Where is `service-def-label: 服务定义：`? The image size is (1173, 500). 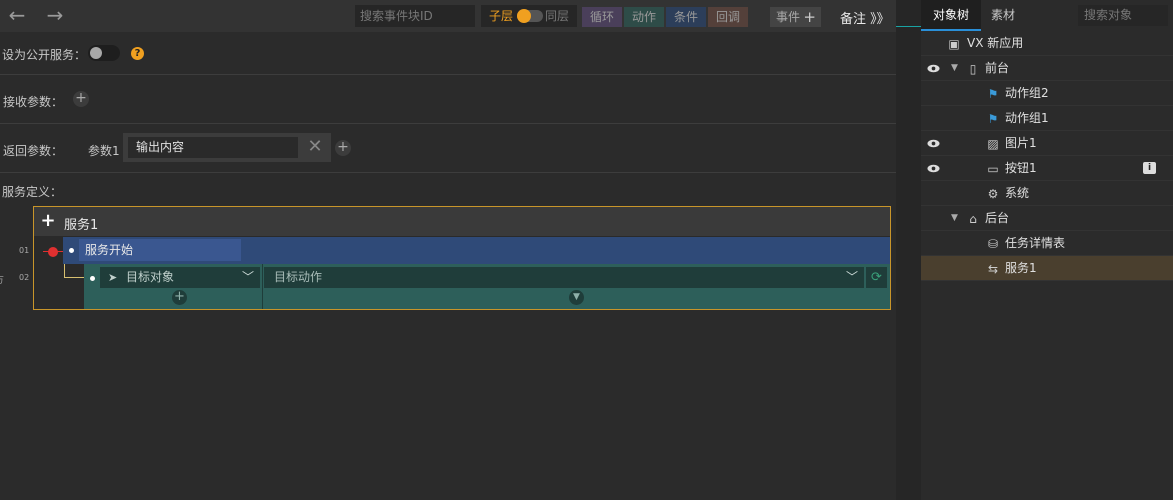 service-def-label: 服务定义： is located at coordinates (32, 192).